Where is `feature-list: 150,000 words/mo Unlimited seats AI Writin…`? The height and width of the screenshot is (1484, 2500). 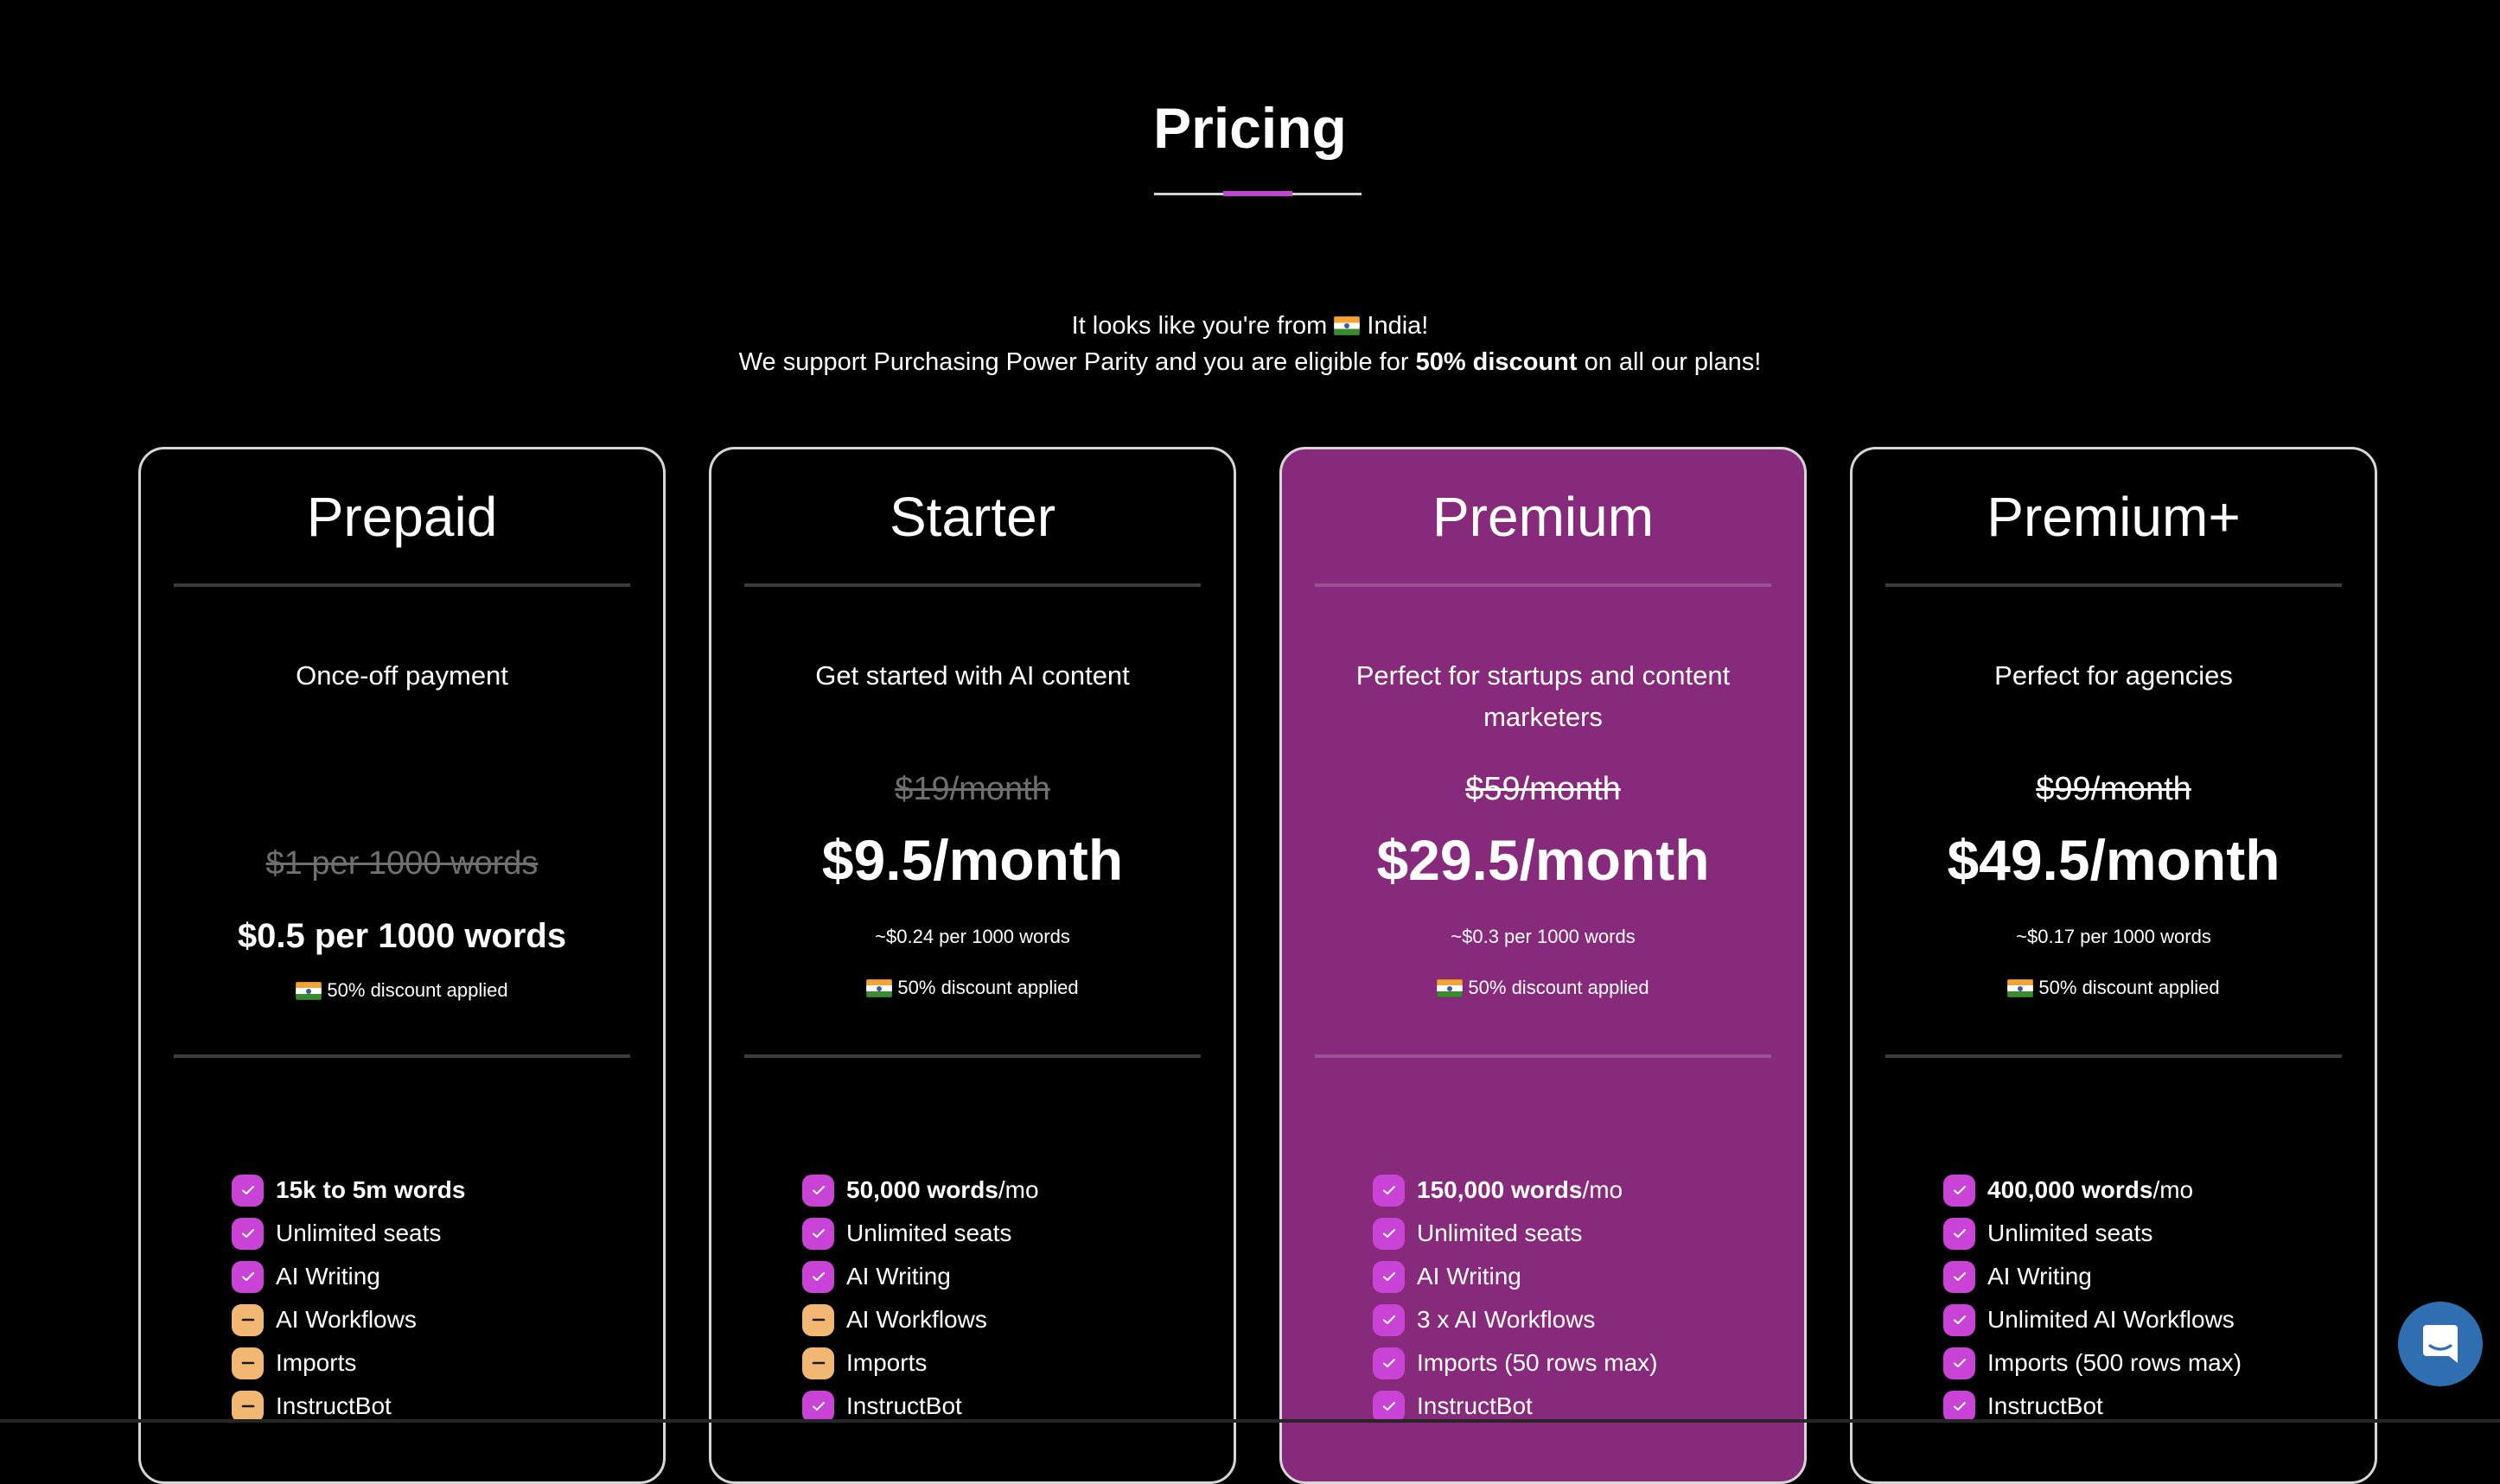
feature-list: 150,000 words/mo Unlimited seats AI Writin… is located at coordinates (1580, 1299).